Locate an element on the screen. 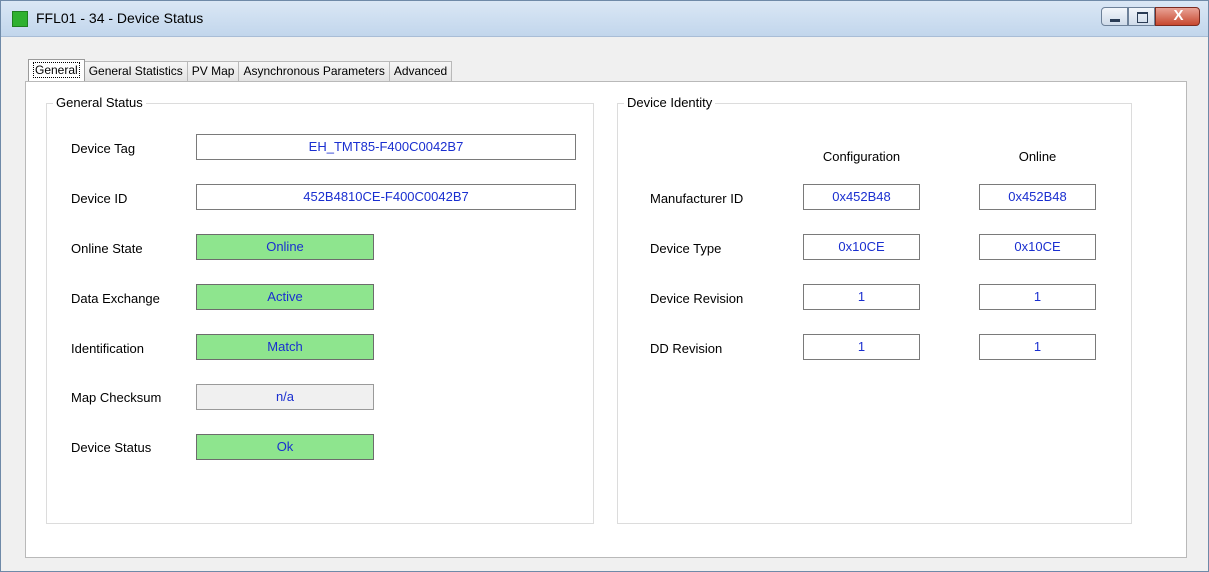 This screenshot has height=572, width=1209. map-checksum-label: Map Checksum is located at coordinates (116, 397).